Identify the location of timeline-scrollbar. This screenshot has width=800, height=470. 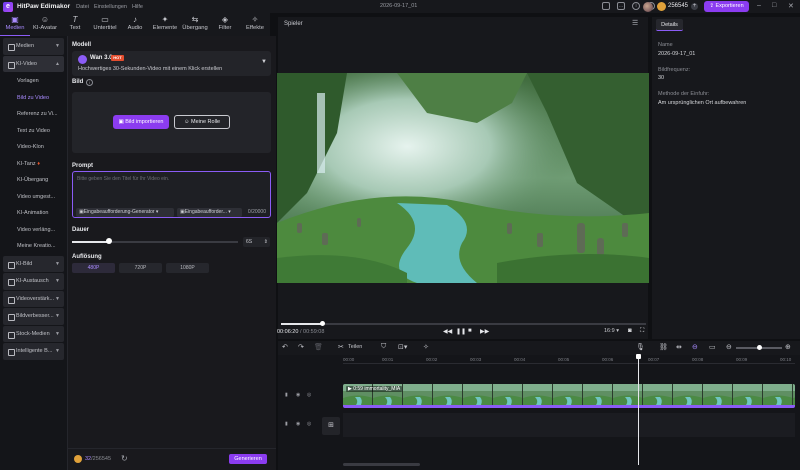
(381, 464).